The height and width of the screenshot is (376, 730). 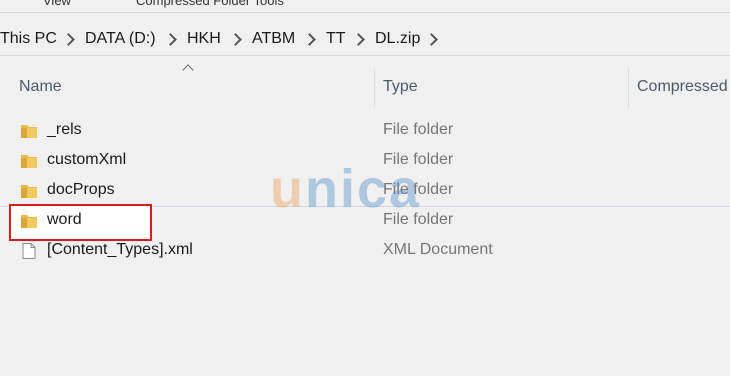 What do you see at coordinates (64, 219) in the screenshot?
I see `file-name: word` at bounding box center [64, 219].